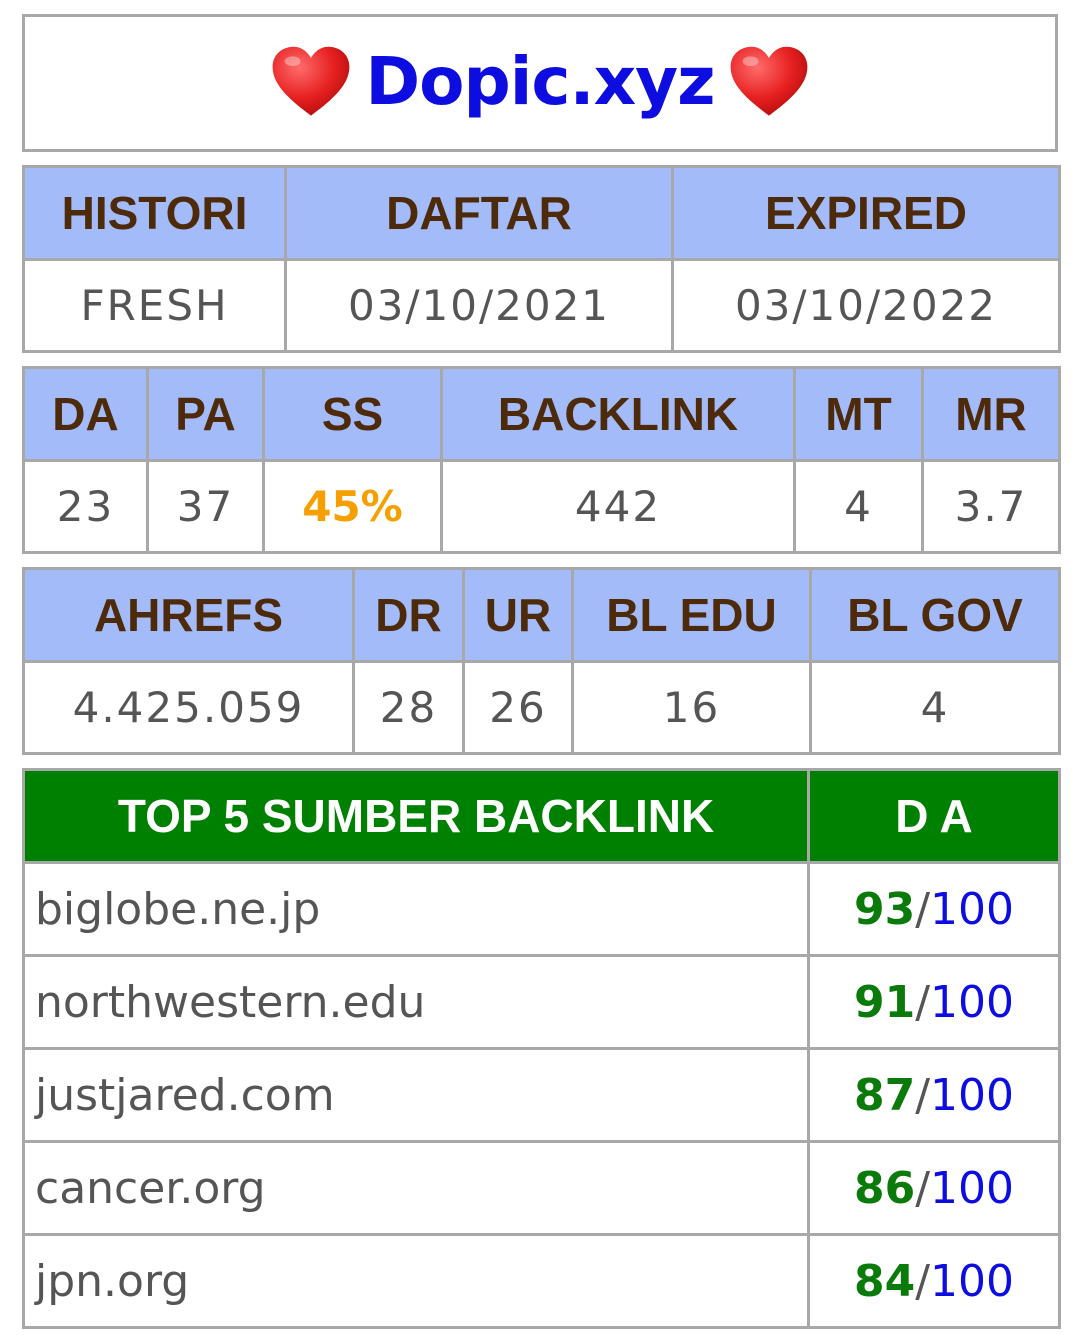 The width and height of the screenshot is (1080, 1344). Describe the element at coordinates (518, 615) in the screenshot. I see `header-ur: UR` at that location.